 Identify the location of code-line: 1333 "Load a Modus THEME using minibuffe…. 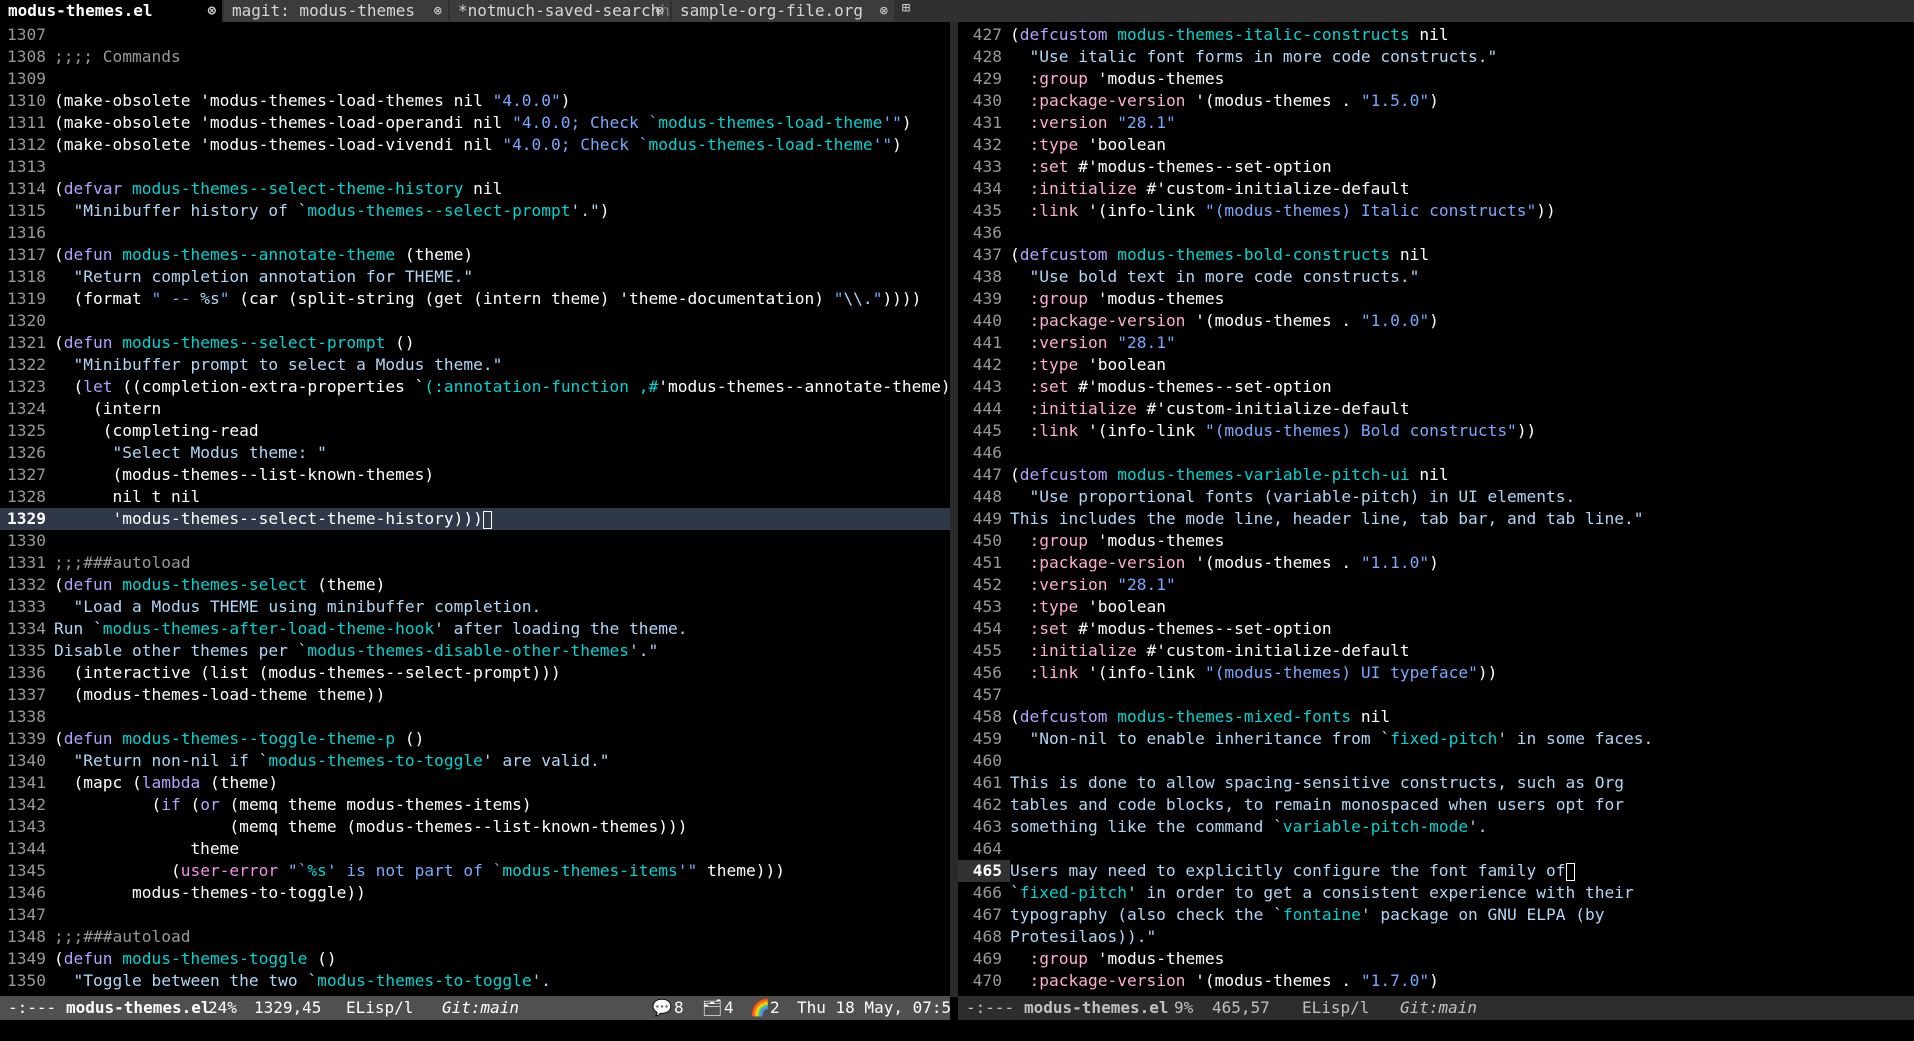
(475, 607).